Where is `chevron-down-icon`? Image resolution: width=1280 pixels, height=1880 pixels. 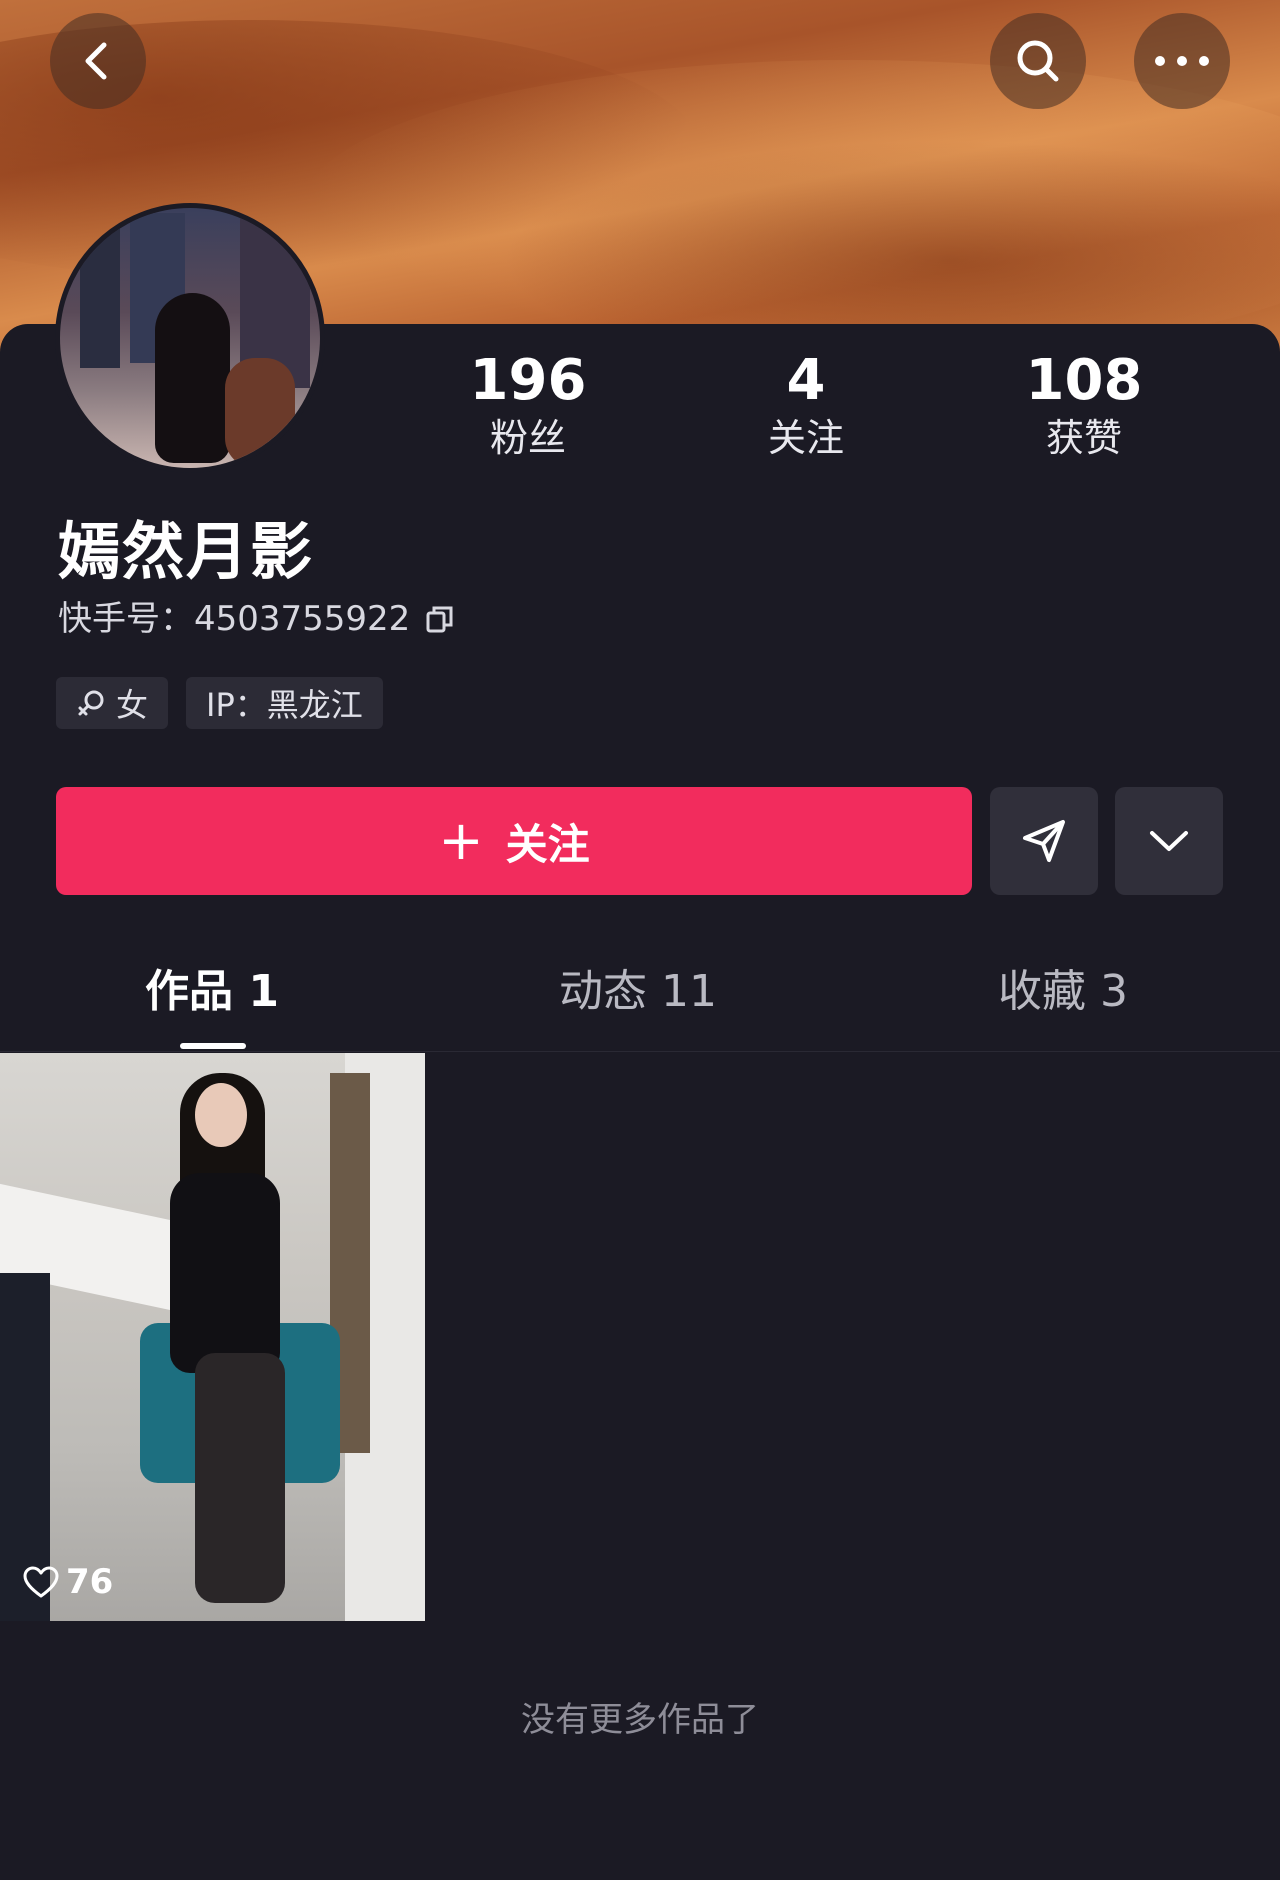
chevron-down-icon is located at coordinates (1169, 841).